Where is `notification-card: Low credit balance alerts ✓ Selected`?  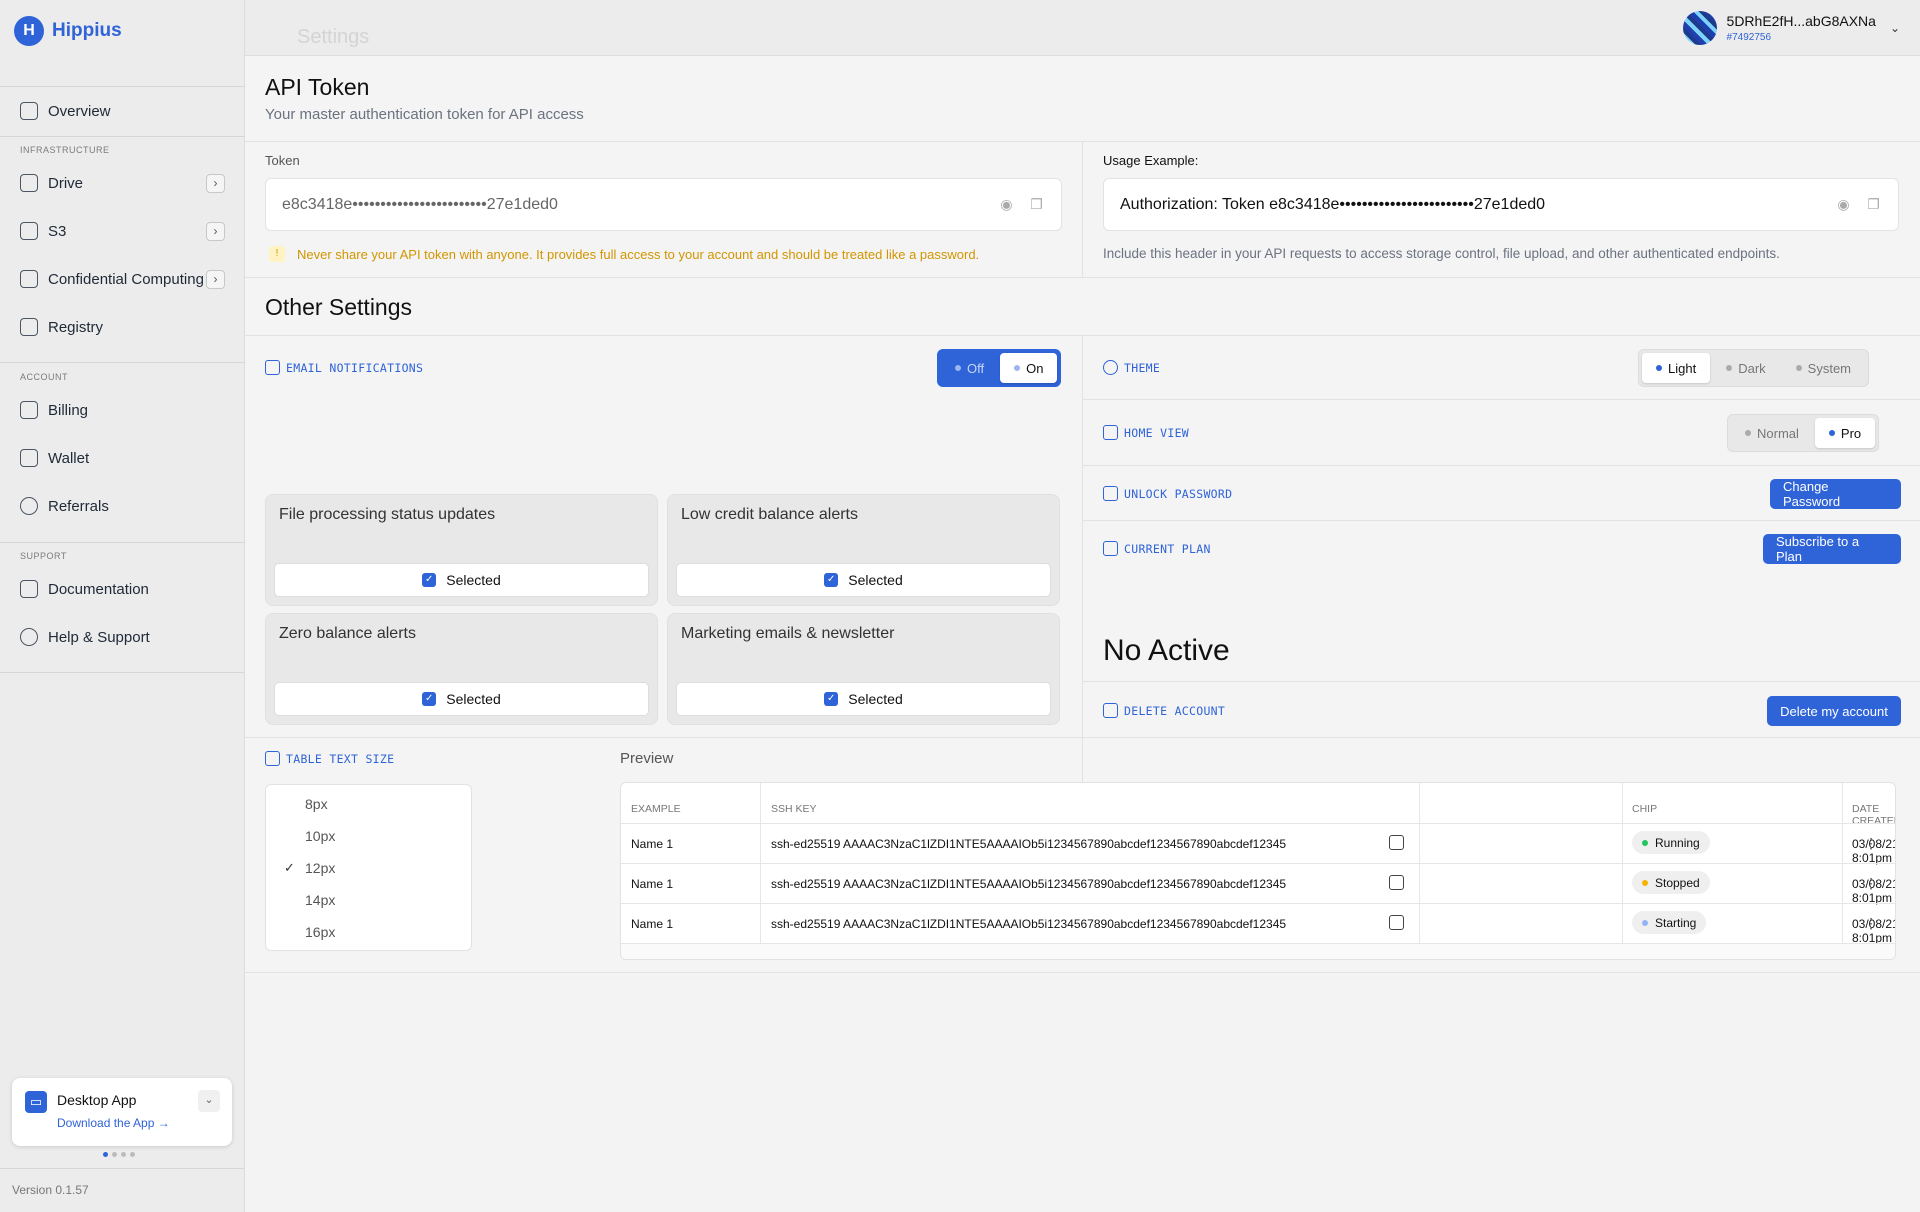 notification-card: Low credit balance alerts ✓ Selected is located at coordinates (863, 550).